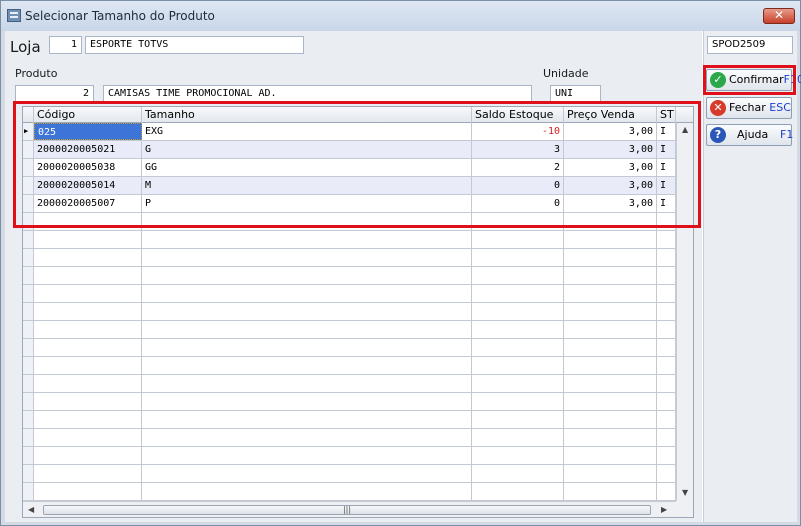  What do you see at coordinates (194, 45) in the screenshot?
I see `loja-name-field: ESPORTE TOTVS` at bounding box center [194, 45].